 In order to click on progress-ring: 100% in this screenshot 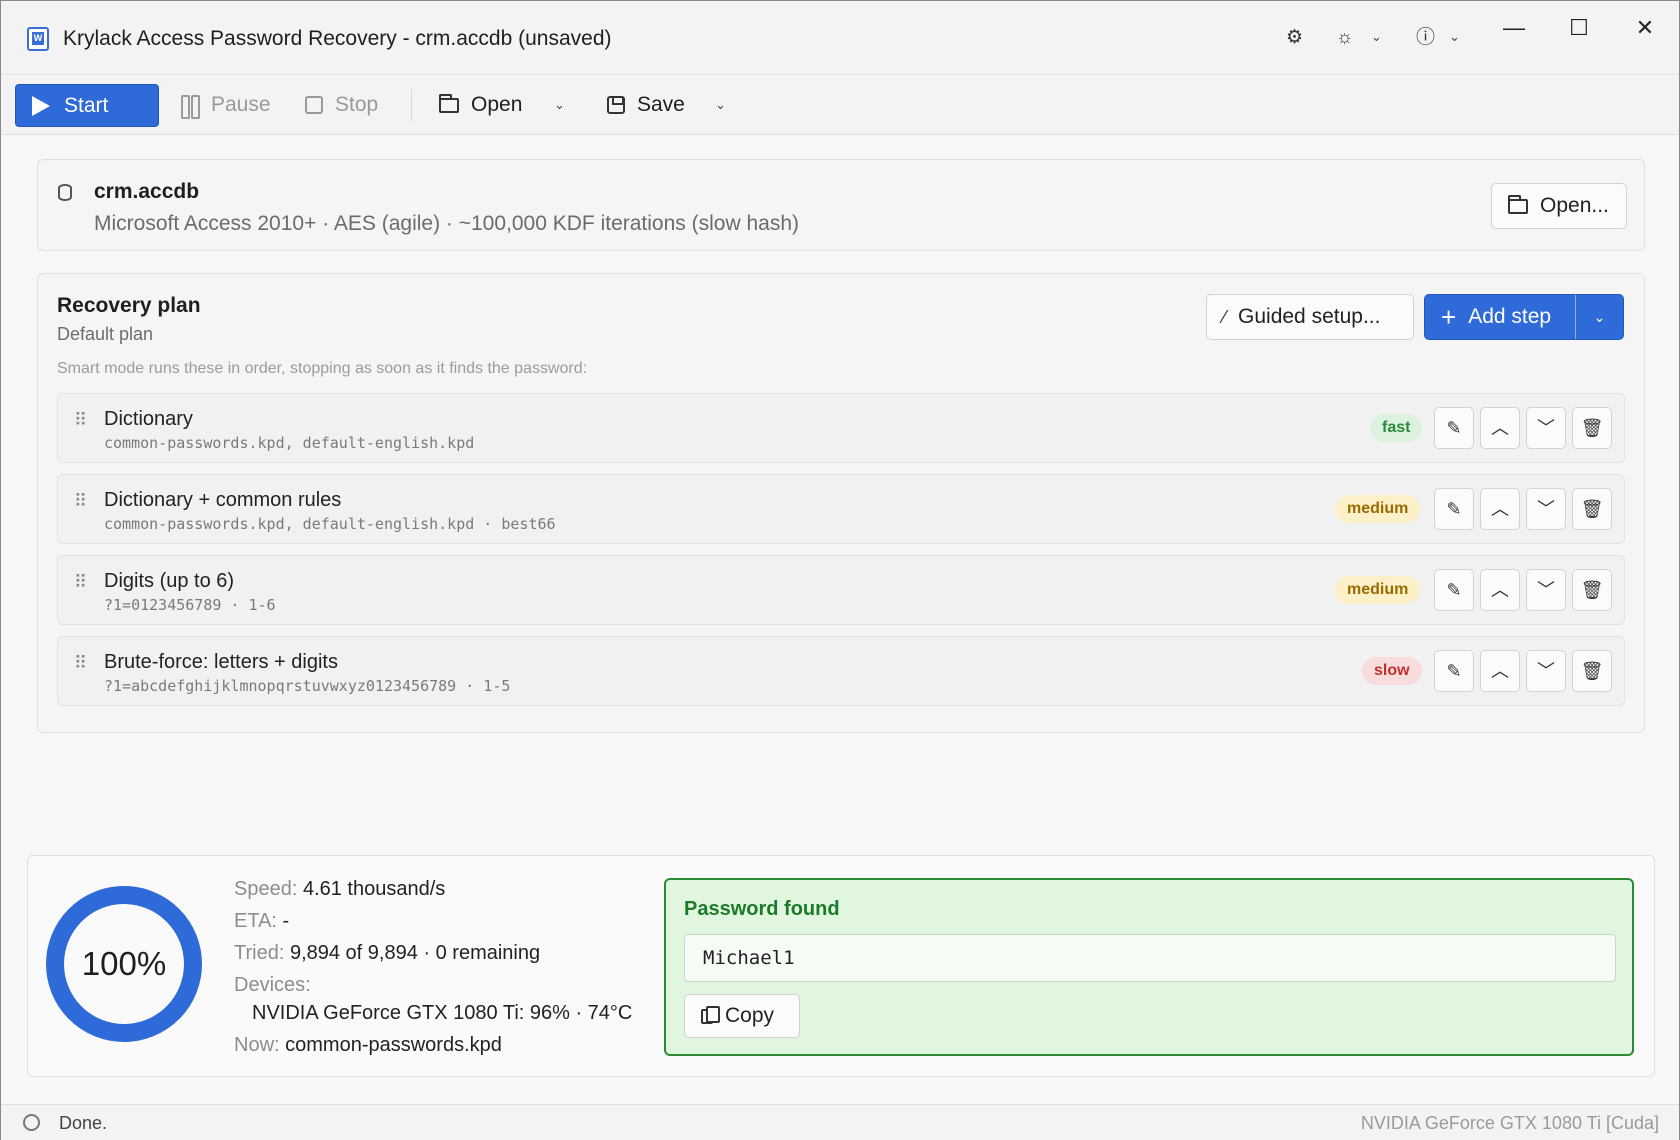, I will do `click(124, 964)`.